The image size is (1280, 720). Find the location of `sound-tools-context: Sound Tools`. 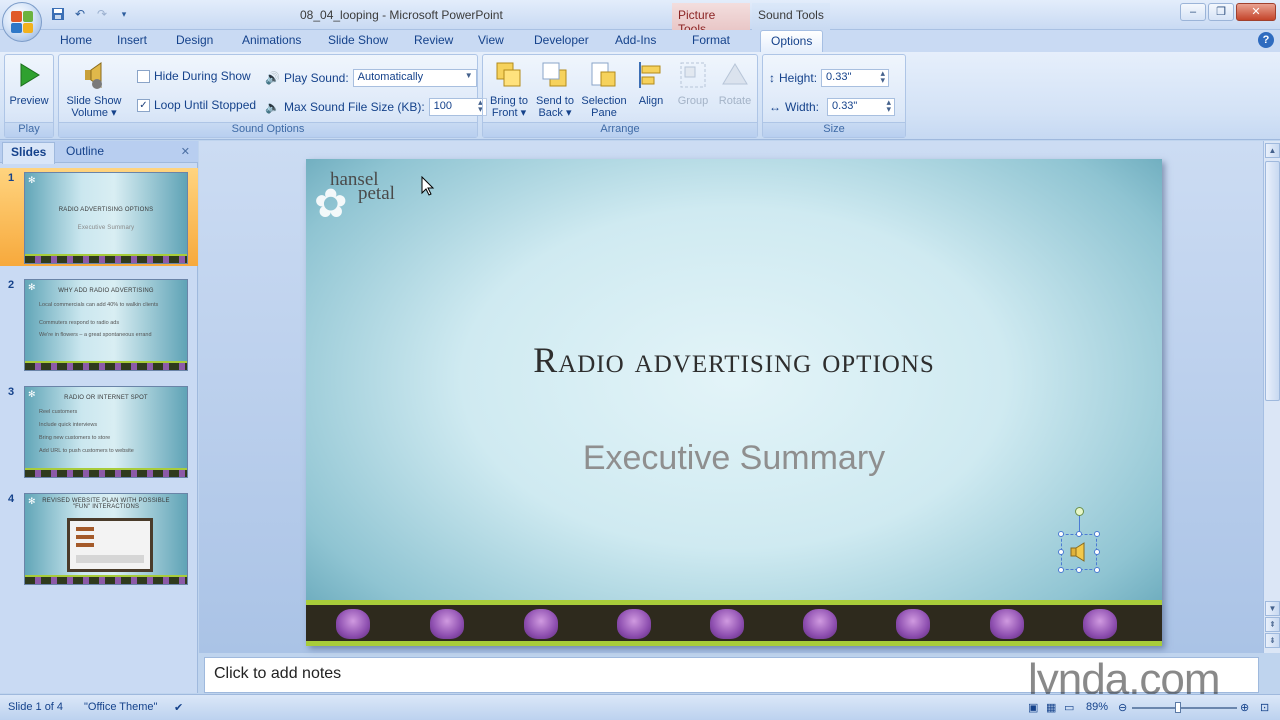

sound-tools-context: Sound Tools is located at coordinates (791, 16).